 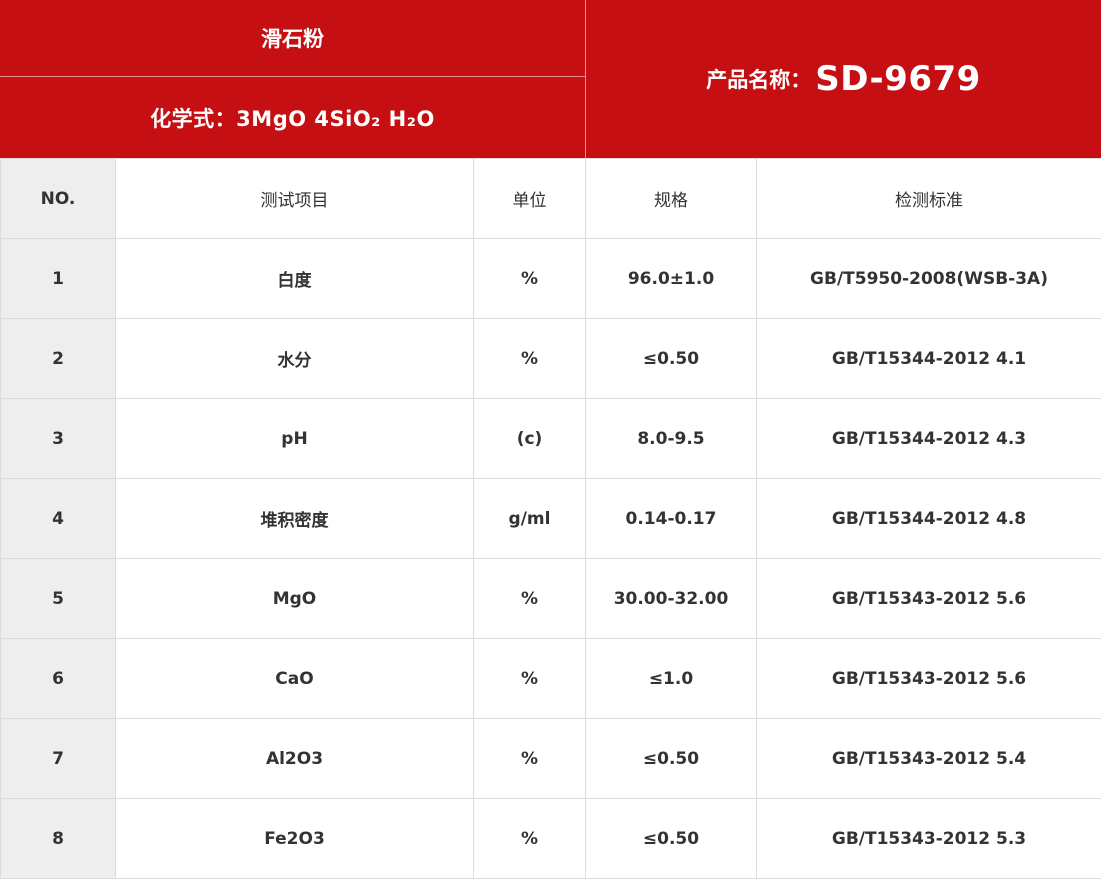 I want to click on row-no: 1, so click(x=58, y=279).